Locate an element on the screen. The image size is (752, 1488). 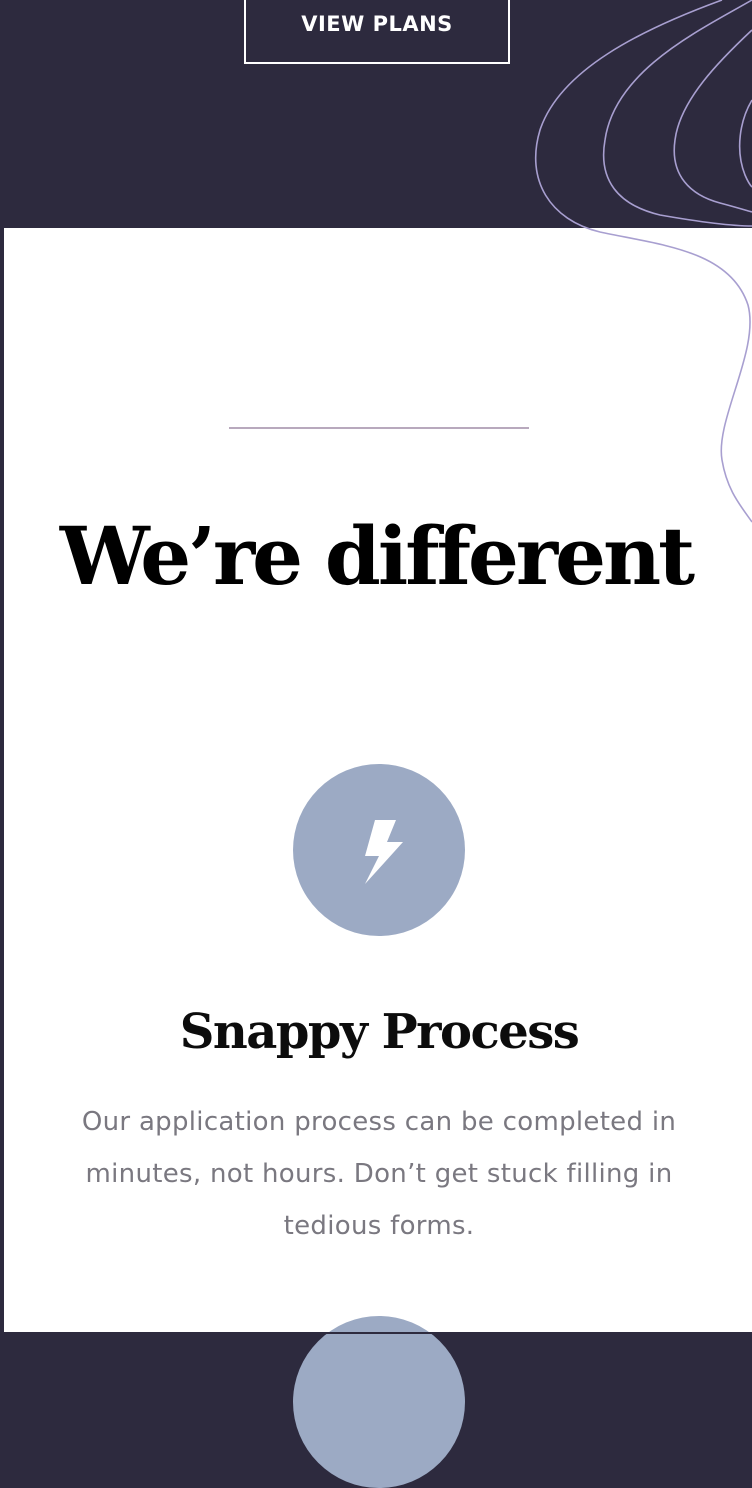
view-plans-button: VIEW PLANS is located at coordinates (377, 32).